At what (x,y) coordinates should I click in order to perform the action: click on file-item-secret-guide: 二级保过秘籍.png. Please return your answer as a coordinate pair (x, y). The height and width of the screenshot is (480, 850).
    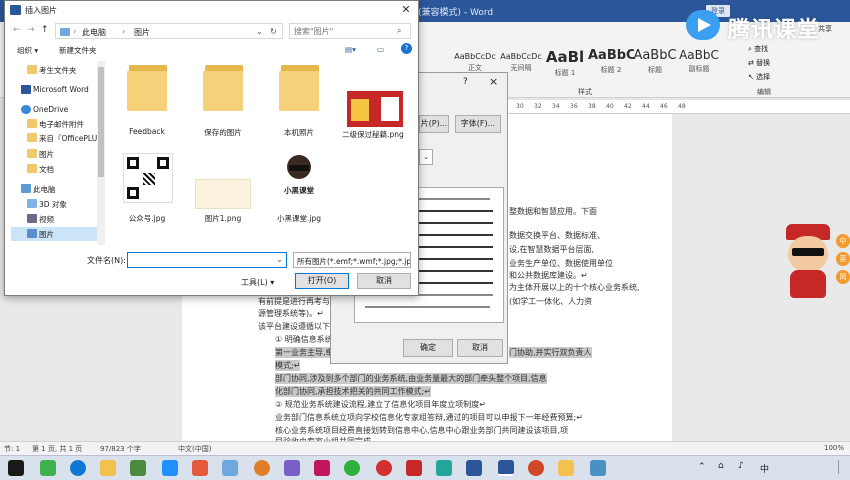
    Looking at the image, I should click on (373, 108).